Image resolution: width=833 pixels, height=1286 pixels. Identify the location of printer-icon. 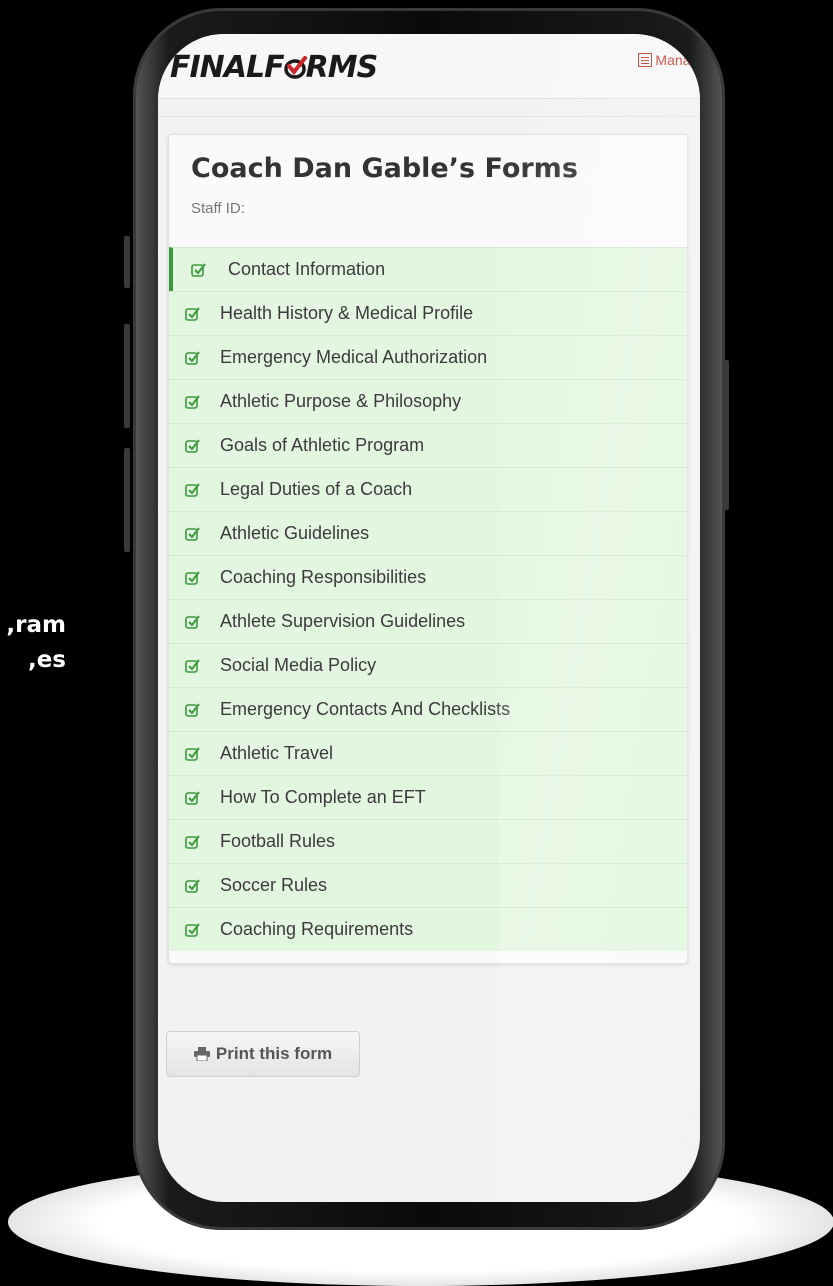
(201, 1054).